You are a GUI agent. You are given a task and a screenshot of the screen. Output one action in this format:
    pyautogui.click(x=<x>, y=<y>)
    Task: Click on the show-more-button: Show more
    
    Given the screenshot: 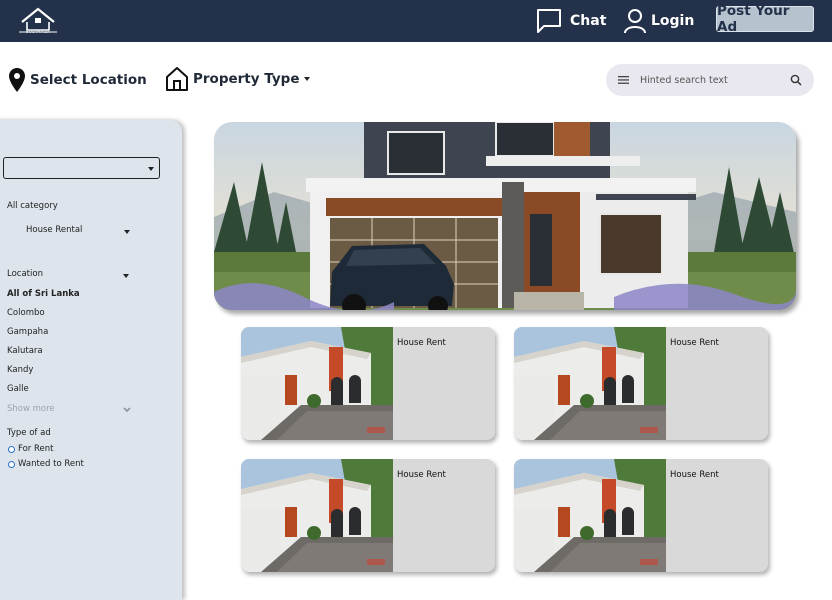 What is the action you would take?
    pyautogui.click(x=70, y=409)
    